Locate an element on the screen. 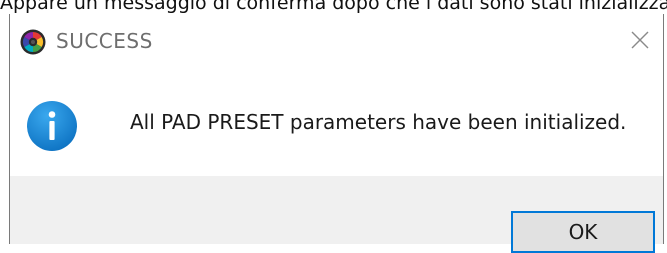  close-button is located at coordinates (640, 40).